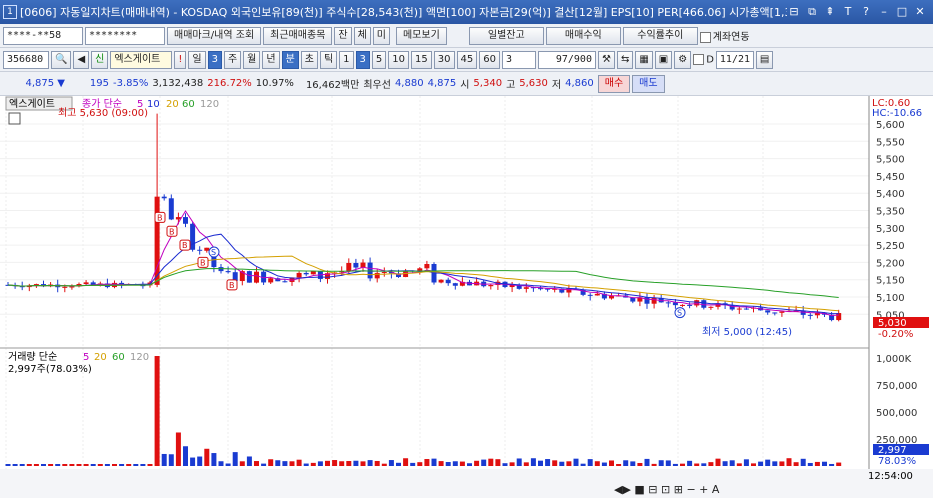  What do you see at coordinates (830, 12) in the screenshot?
I see `pin-icon: ⇞` at bounding box center [830, 12].